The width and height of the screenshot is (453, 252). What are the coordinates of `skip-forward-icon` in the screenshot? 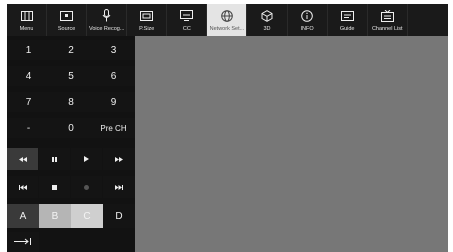 It's located at (119, 187).